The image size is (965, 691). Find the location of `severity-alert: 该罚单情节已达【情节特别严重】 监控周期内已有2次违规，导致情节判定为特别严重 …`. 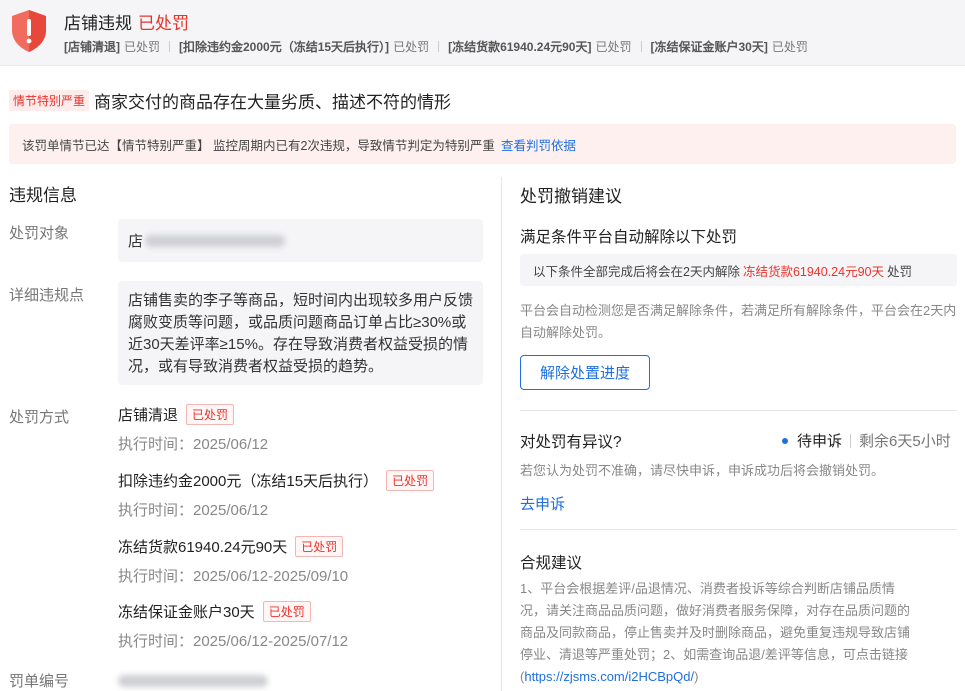

severity-alert: 该罚单情节已达【情节特别严重】 监控周期内已有2次违规，导致情节判定为特别严重 … is located at coordinates (482, 144).